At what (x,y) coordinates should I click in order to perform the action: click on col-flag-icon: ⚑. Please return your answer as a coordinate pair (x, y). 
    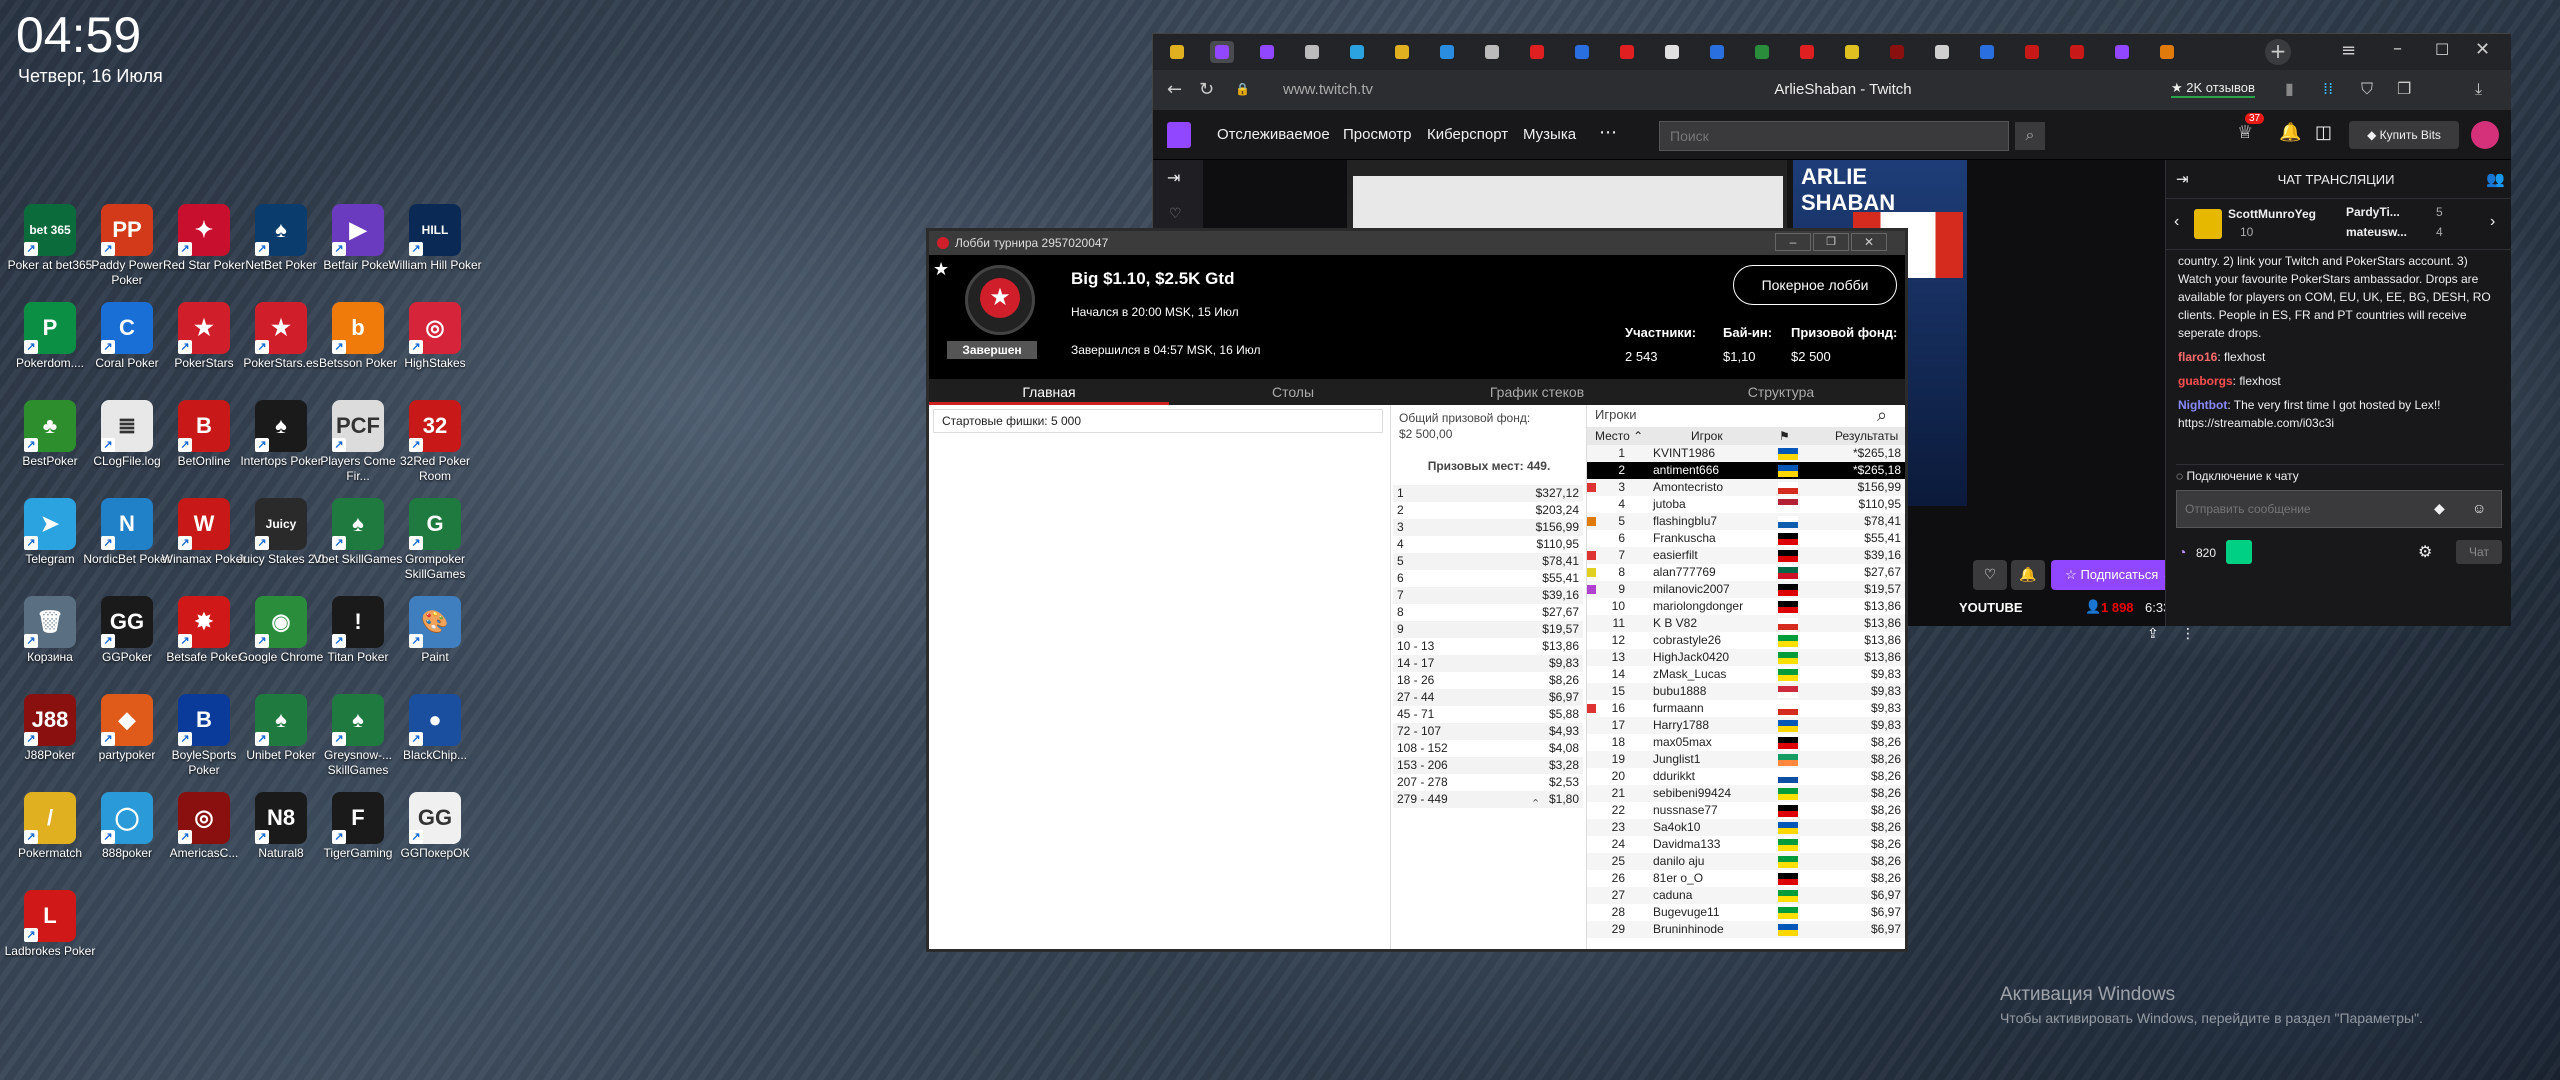
    Looking at the image, I should click on (1784, 436).